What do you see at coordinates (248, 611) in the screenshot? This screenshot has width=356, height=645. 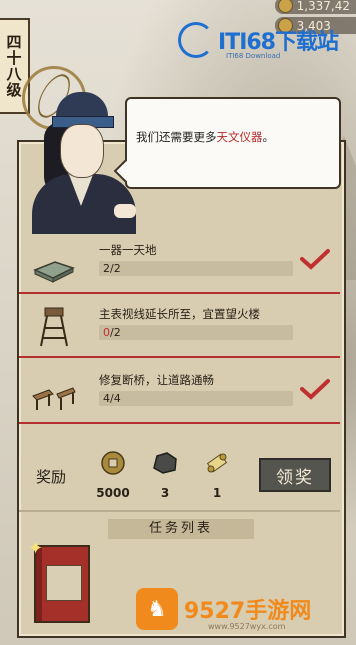 I see `watermark-bottom-text: 9527手游网` at bounding box center [248, 611].